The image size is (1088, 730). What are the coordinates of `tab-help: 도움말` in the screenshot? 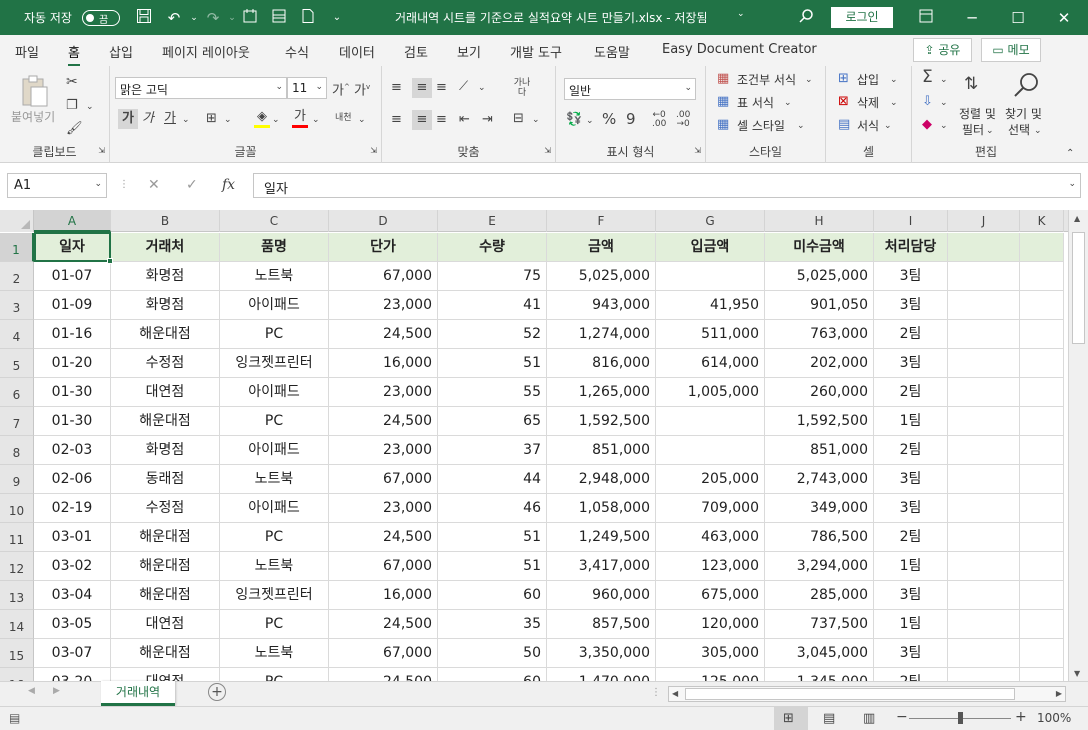 It's located at (612, 51).